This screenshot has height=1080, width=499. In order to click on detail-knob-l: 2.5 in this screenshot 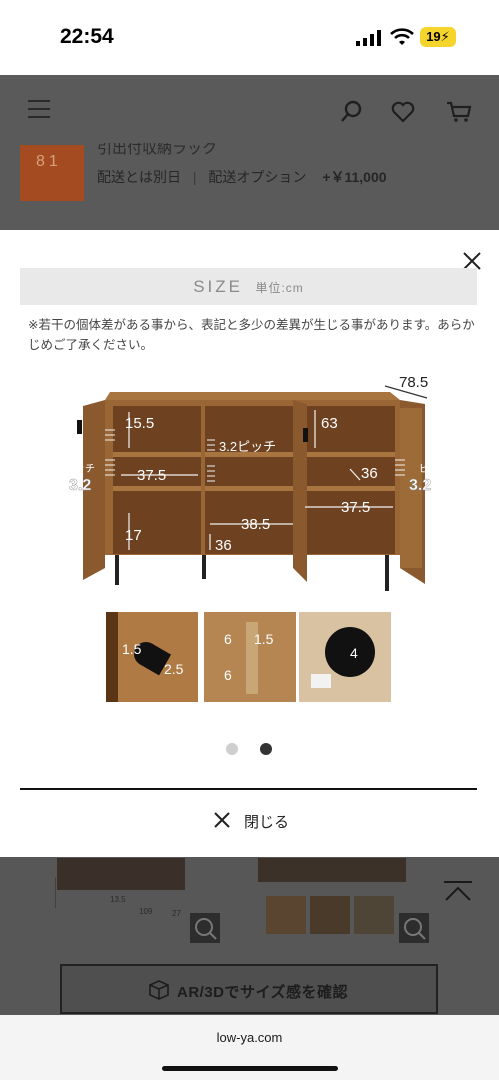, I will do `click(174, 669)`.